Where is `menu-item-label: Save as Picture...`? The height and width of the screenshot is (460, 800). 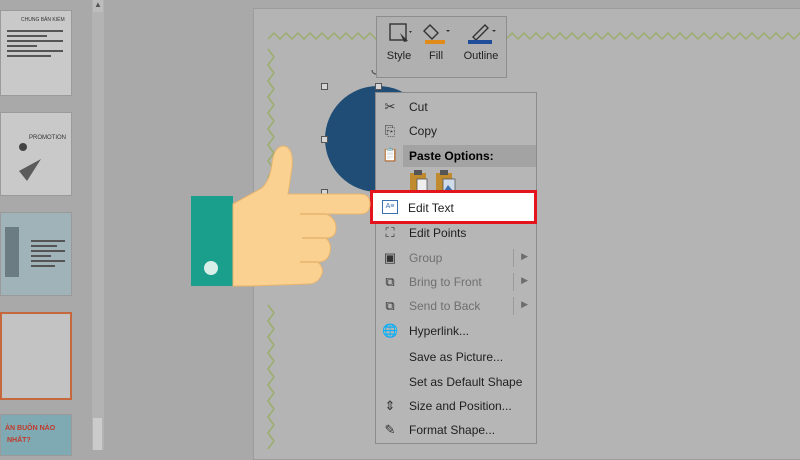
menu-item-label: Save as Picture... is located at coordinates (456, 357).